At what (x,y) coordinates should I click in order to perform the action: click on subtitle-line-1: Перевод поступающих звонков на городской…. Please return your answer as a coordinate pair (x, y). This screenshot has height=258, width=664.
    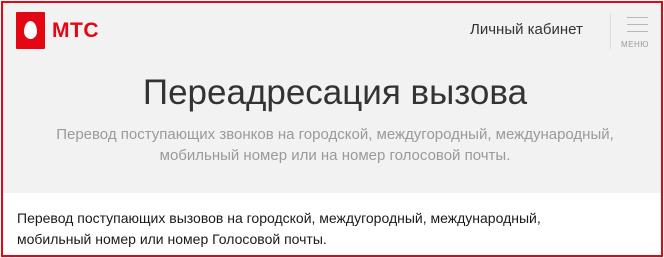
    Looking at the image, I should click on (335, 134).